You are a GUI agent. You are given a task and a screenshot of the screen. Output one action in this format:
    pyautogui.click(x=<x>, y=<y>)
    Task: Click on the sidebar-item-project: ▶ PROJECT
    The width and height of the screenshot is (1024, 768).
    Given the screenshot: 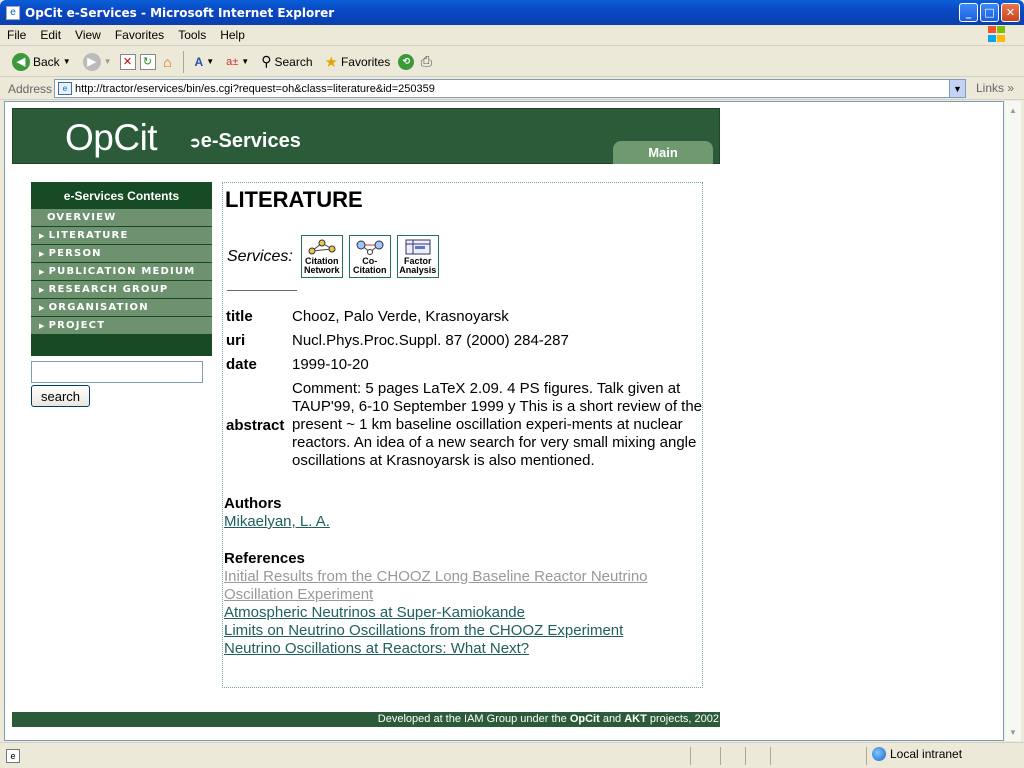 What is the action you would take?
    pyautogui.click(x=121, y=325)
    